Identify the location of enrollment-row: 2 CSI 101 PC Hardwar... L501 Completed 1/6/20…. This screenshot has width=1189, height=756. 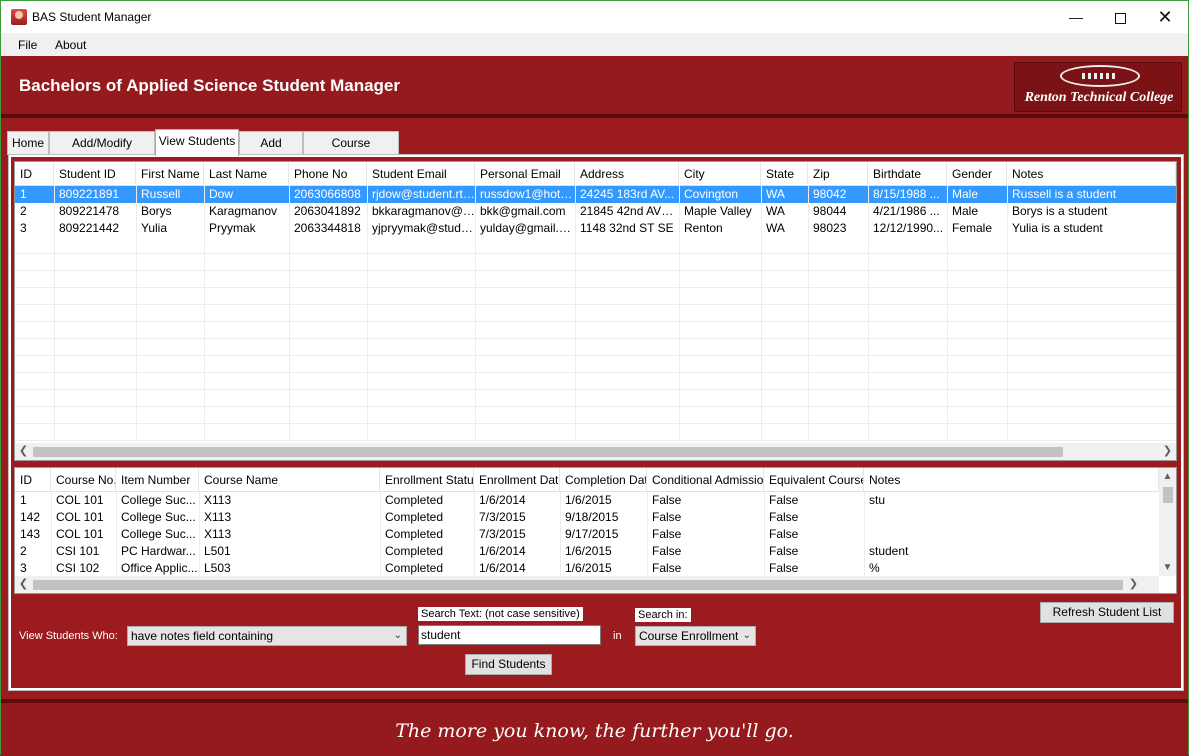
(595, 551).